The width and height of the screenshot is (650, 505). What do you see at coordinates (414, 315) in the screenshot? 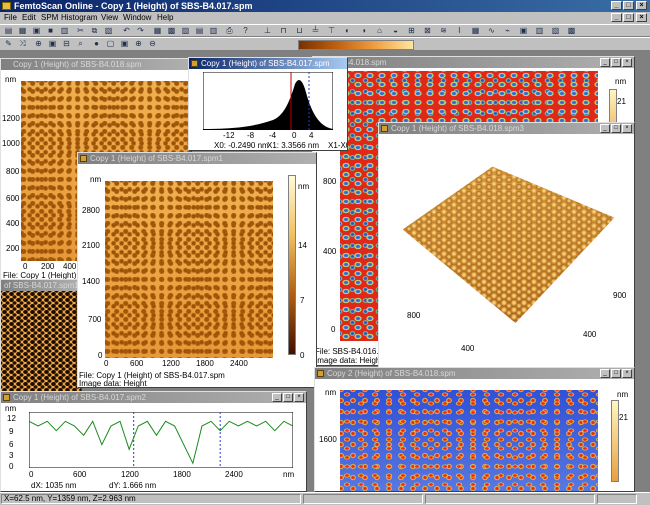
I see `axis-tick: 800` at bounding box center [414, 315].